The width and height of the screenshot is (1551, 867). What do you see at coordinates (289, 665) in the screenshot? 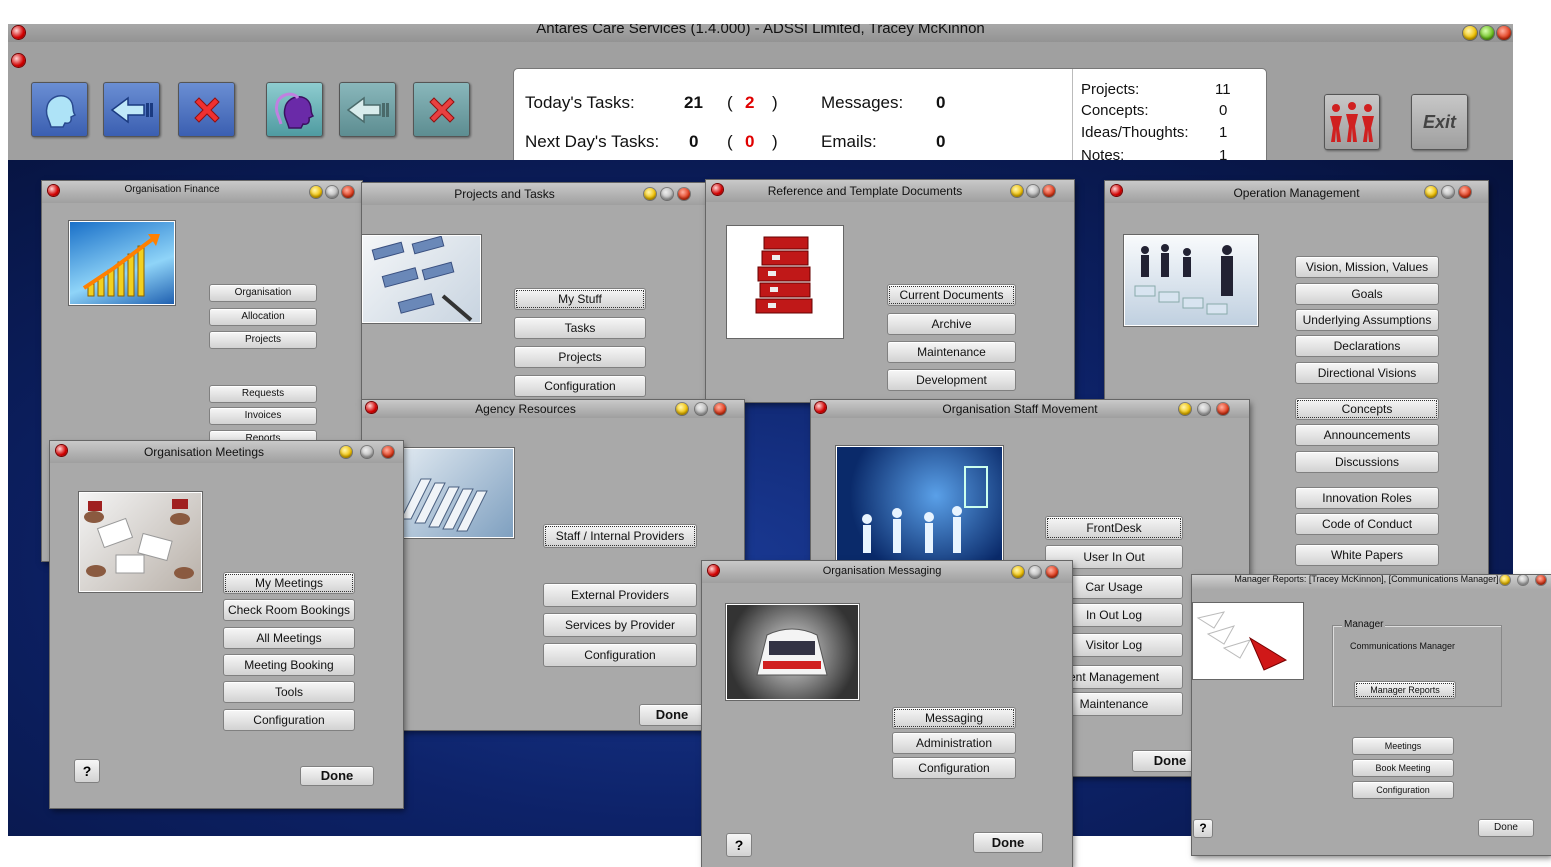
I see `meeting-booking-button: Meeting Booking` at bounding box center [289, 665].